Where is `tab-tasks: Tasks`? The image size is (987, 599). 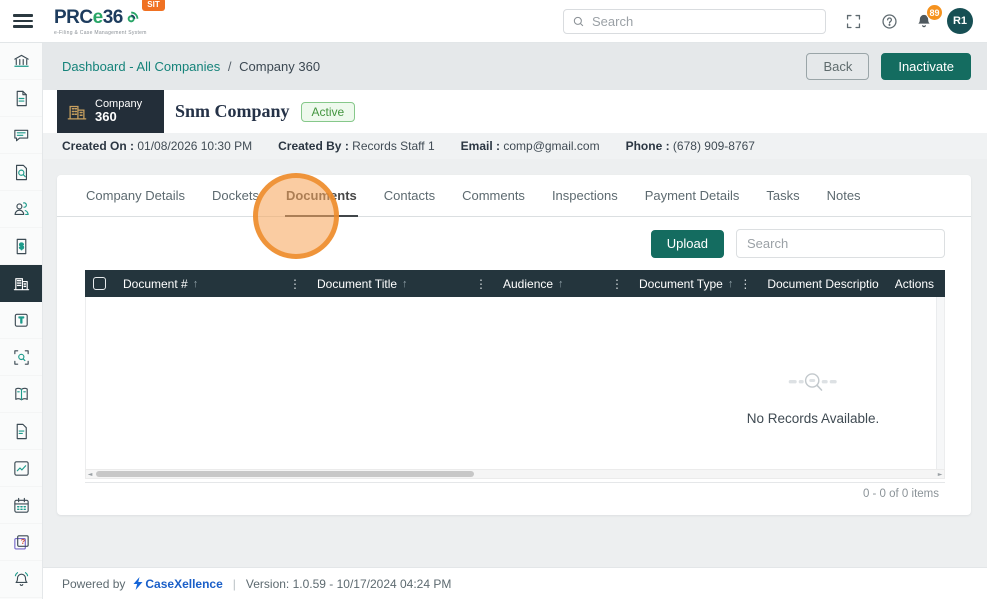 tab-tasks: Tasks is located at coordinates (782, 196).